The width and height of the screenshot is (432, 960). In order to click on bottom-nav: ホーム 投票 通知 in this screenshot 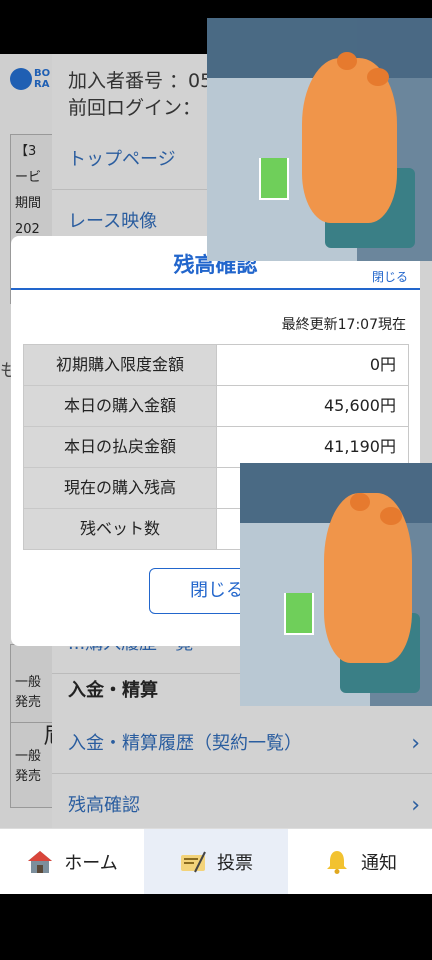, I will do `click(216, 861)`.